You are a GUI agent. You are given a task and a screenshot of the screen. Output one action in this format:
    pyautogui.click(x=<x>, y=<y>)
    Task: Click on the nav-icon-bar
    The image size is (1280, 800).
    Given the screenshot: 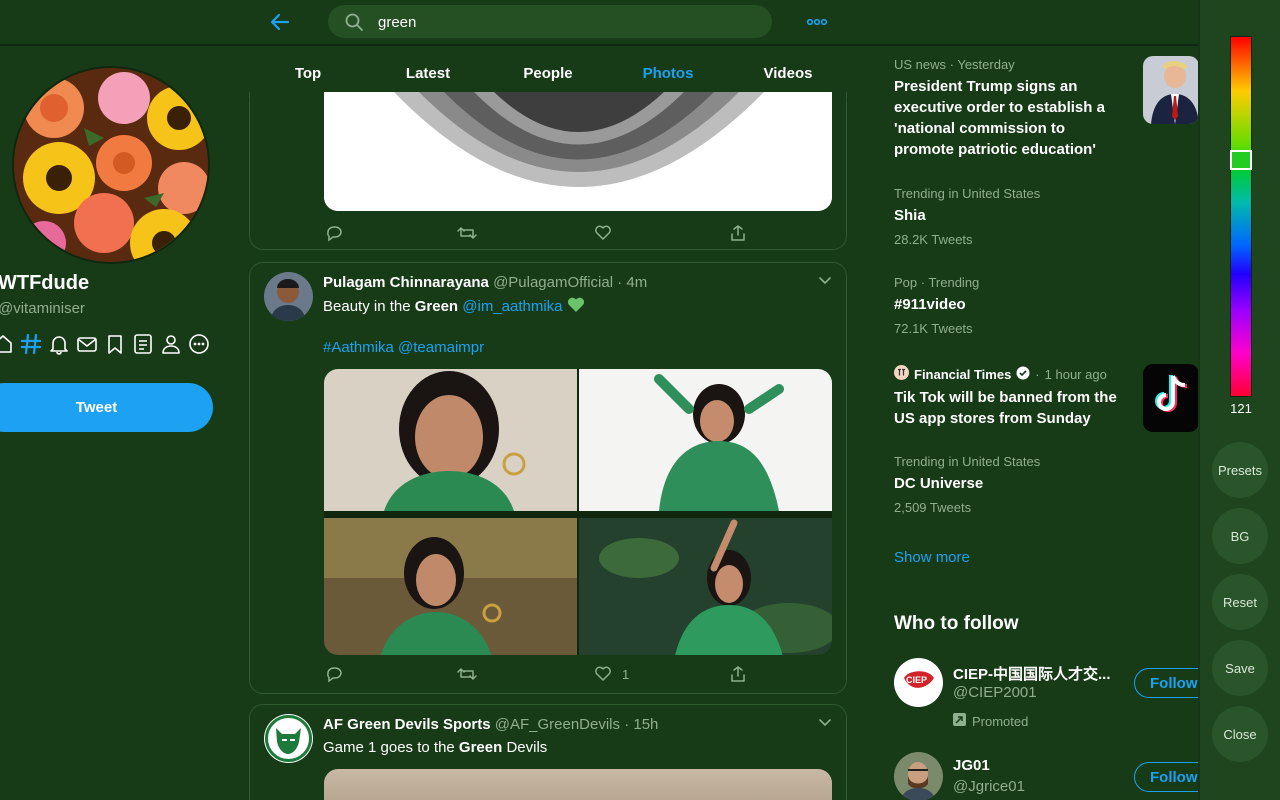 What is the action you would take?
    pyautogui.click(x=105, y=344)
    